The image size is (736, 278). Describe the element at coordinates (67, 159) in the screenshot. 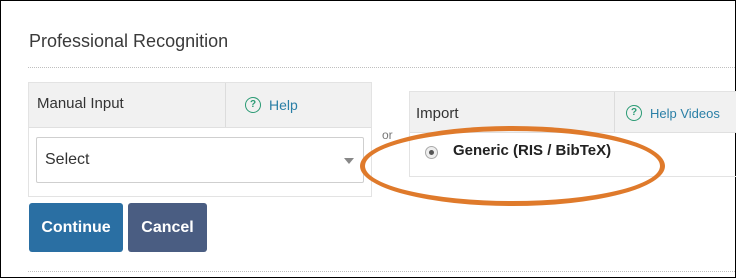

I see `select-value: Select` at that location.